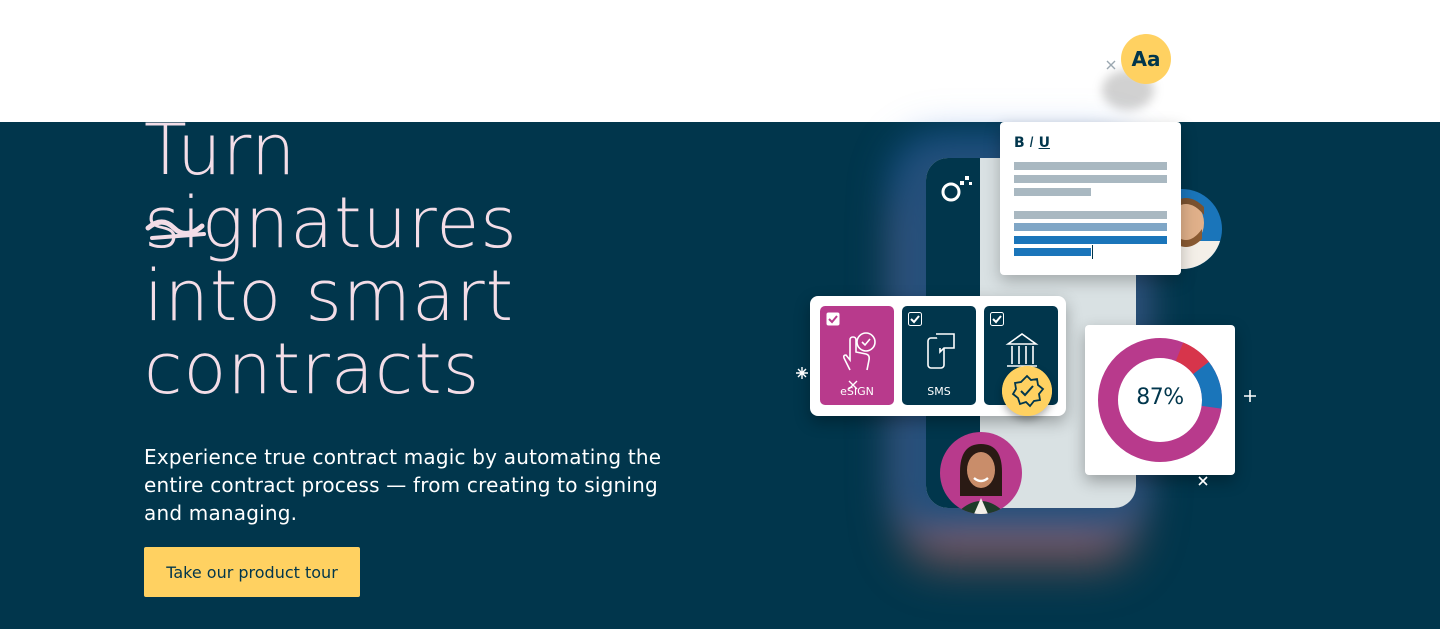 Image resolution: width=1440 pixels, height=629 pixels. Describe the element at coordinates (859, 351) in the screenshot. I see `hand-tap-check-icon` at that location.